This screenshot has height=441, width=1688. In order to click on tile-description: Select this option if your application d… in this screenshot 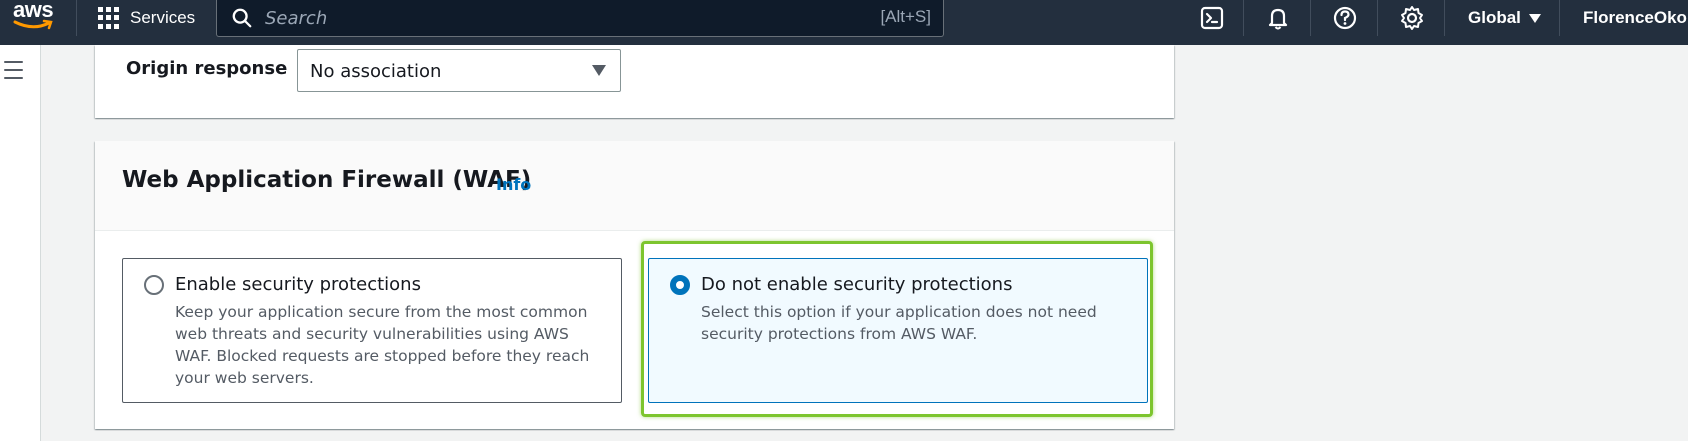, I will do `click(899, 323)`.